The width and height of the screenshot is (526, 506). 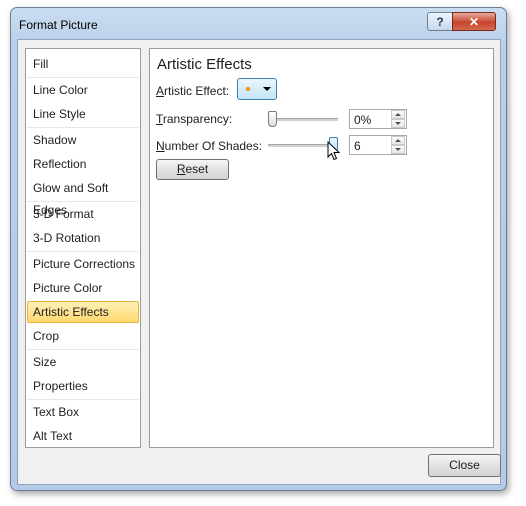 I want to click on transparency-decrease-button, so click(x=398, y=123).